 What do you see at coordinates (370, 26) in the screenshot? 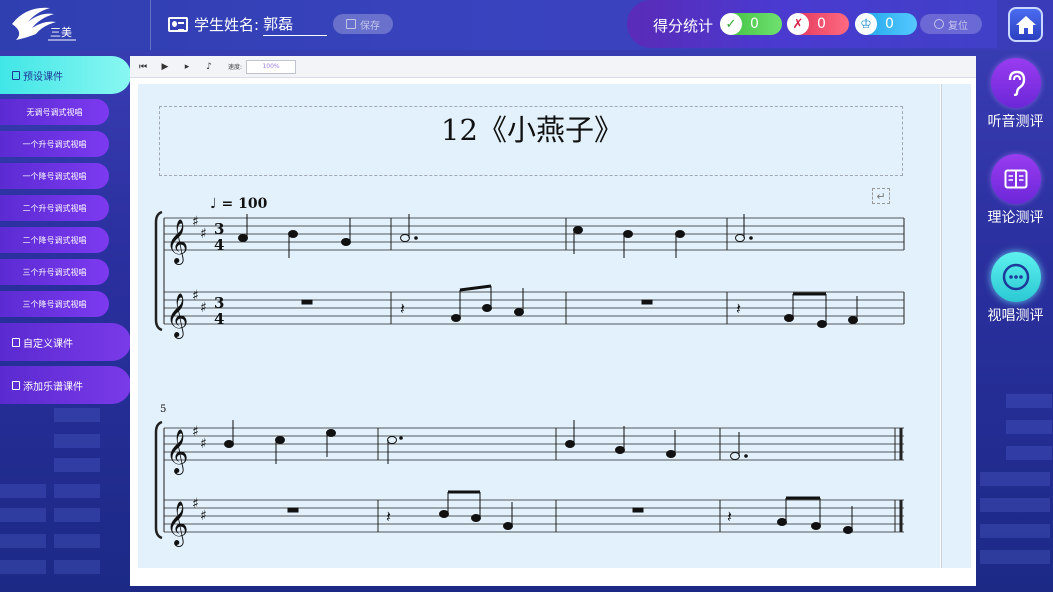
I see `save-label: 保存` at bounding box center [370, 26].